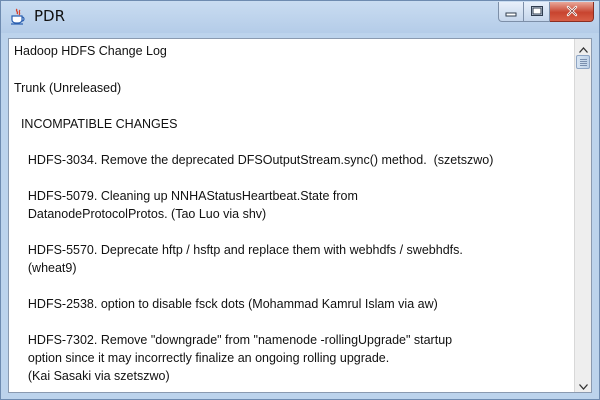 The image size is (600, 400). I want to click on scroll-down-button, so click(583, 384).